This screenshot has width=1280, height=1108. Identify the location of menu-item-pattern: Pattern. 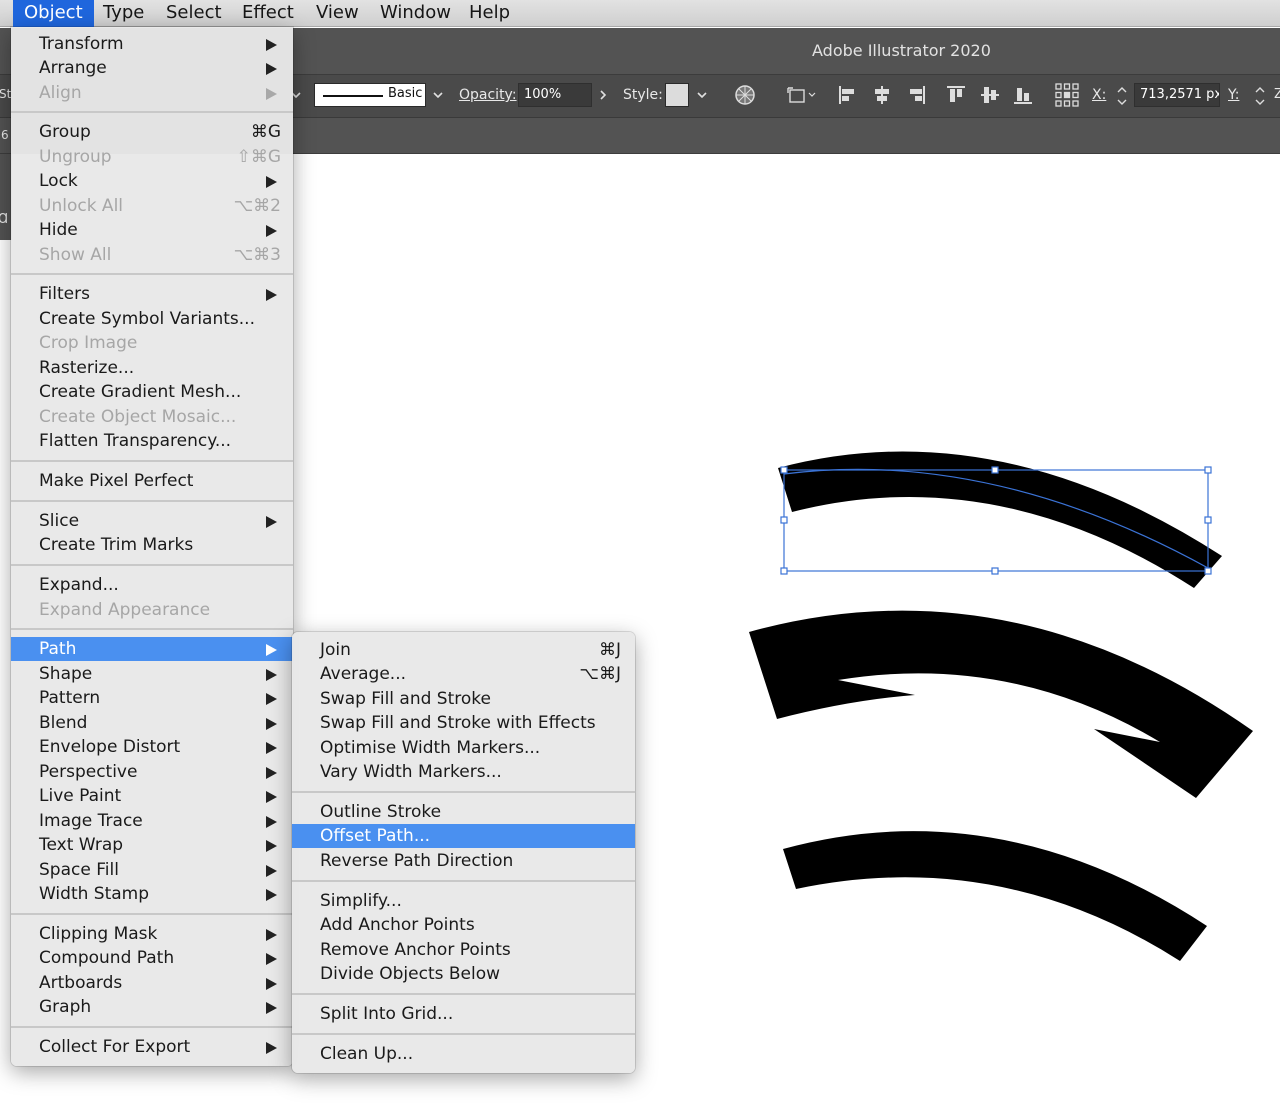
(152, 698).